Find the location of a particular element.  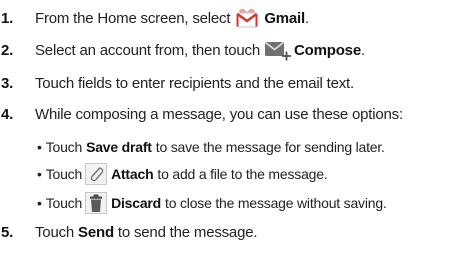

gmail-icon is located at coordinates (247, 18).